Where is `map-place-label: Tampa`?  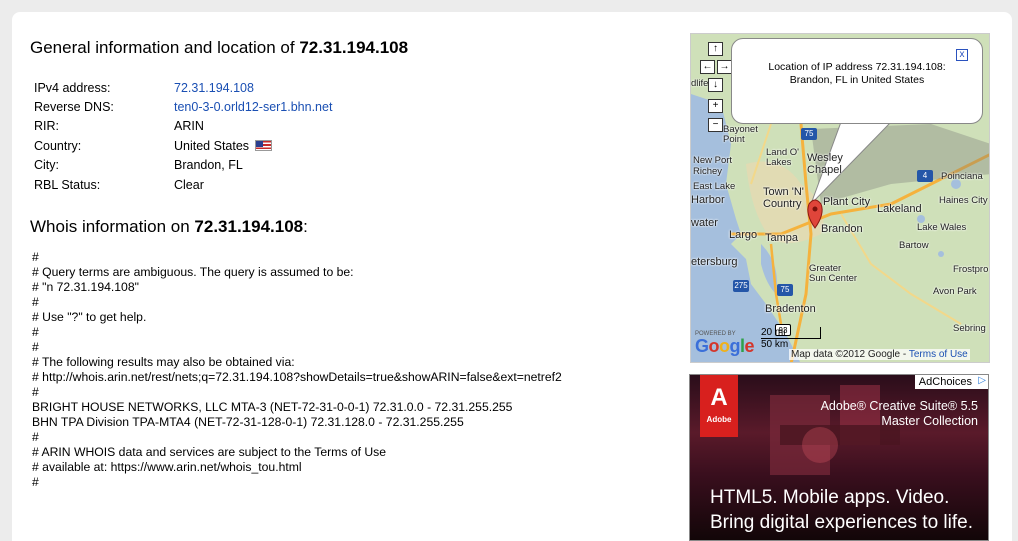
map-place-label: Tampa is located at coordinates (782, 238).